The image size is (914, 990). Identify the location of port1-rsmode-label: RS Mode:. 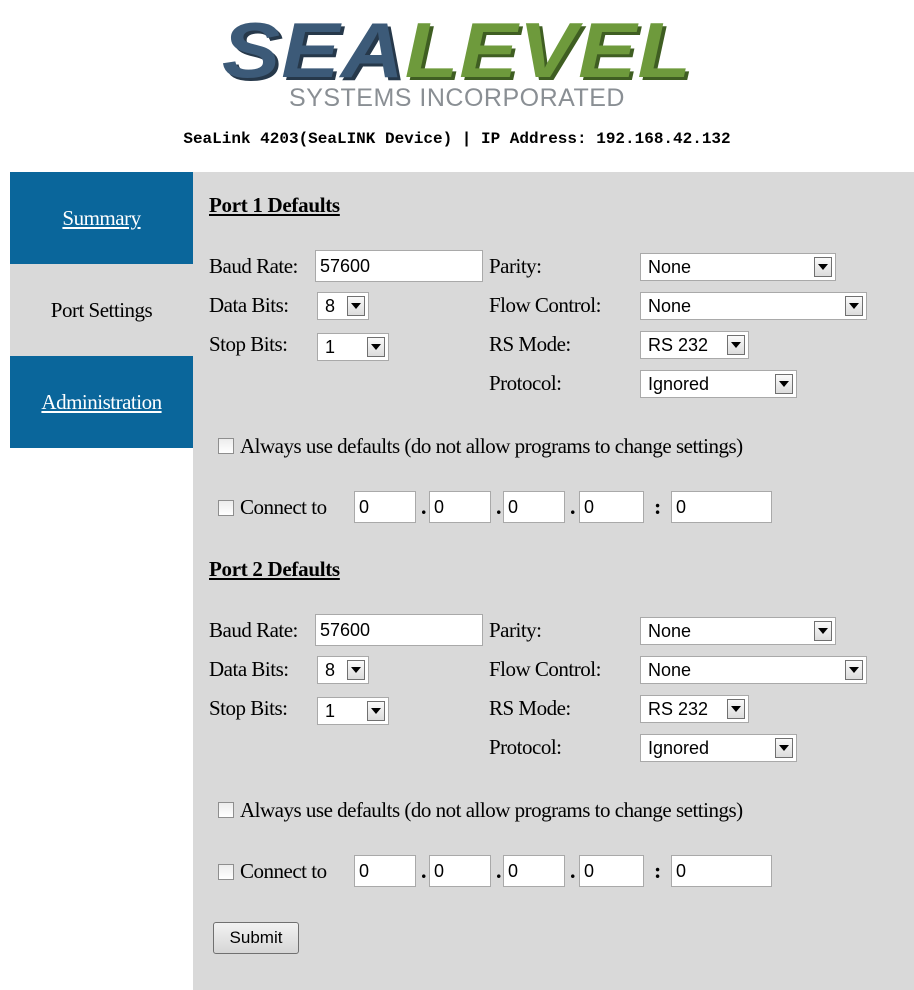
(530, 344).